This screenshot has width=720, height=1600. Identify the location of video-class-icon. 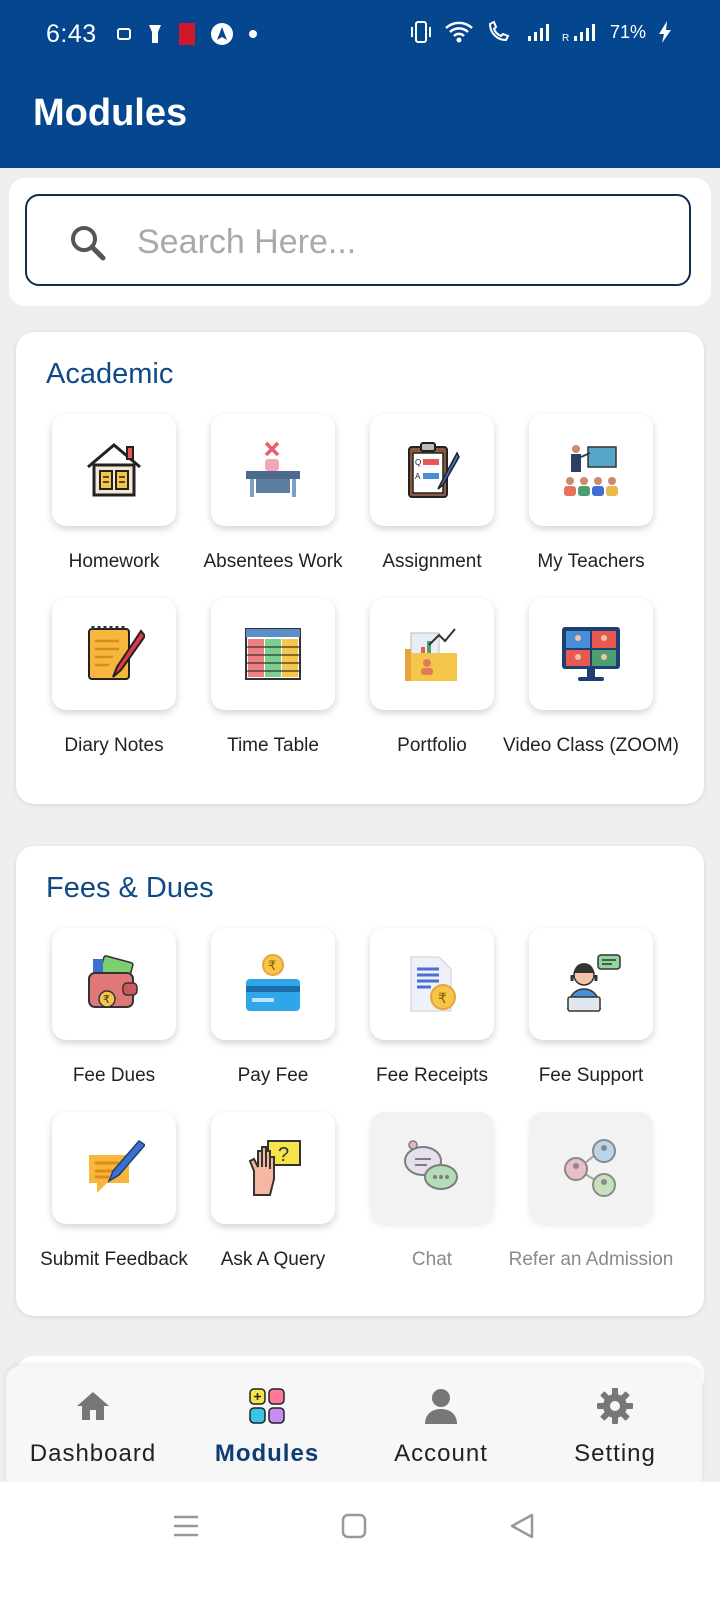
(591, 654).